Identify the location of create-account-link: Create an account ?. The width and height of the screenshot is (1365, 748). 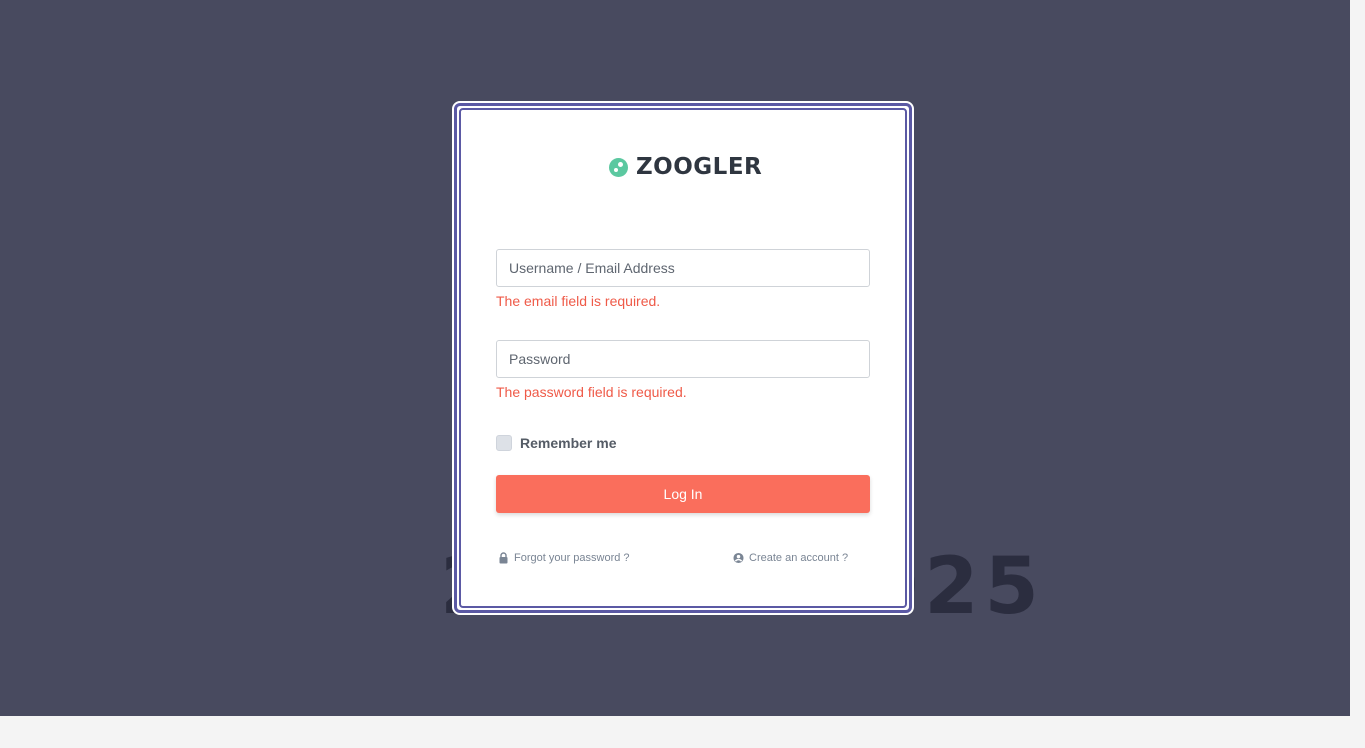
(790, 558).